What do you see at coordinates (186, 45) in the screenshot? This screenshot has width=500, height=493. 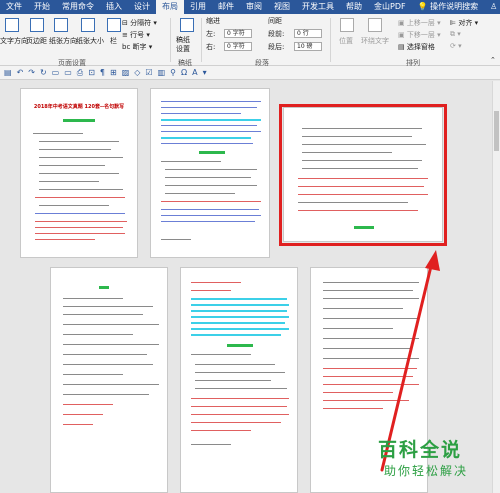 I see `draft-settings-button: 稿纸设置` at bounding box center [186, 45].